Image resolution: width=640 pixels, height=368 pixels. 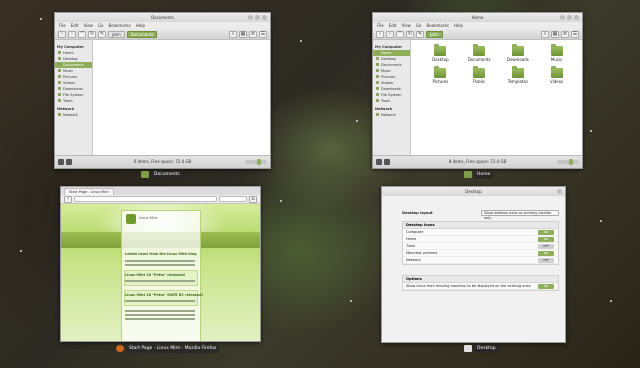 What do you see at coordinates (477, 17) in the screenshot?
I see `home-titlebar: Home` at bounding box center [477, 17].